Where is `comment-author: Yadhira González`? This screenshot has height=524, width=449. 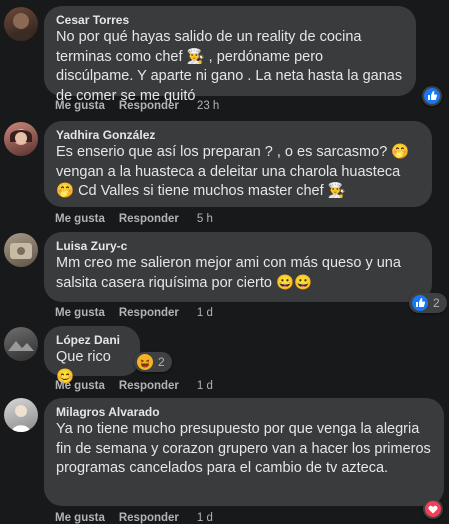
comment-author: Yadhira González is located at coordinates (238, 135).